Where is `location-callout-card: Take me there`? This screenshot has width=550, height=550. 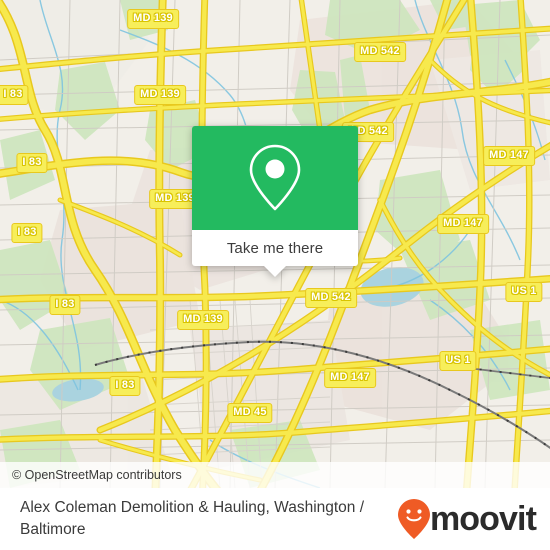 location-callout-card: Take me there is located at coordinates (275, 201).